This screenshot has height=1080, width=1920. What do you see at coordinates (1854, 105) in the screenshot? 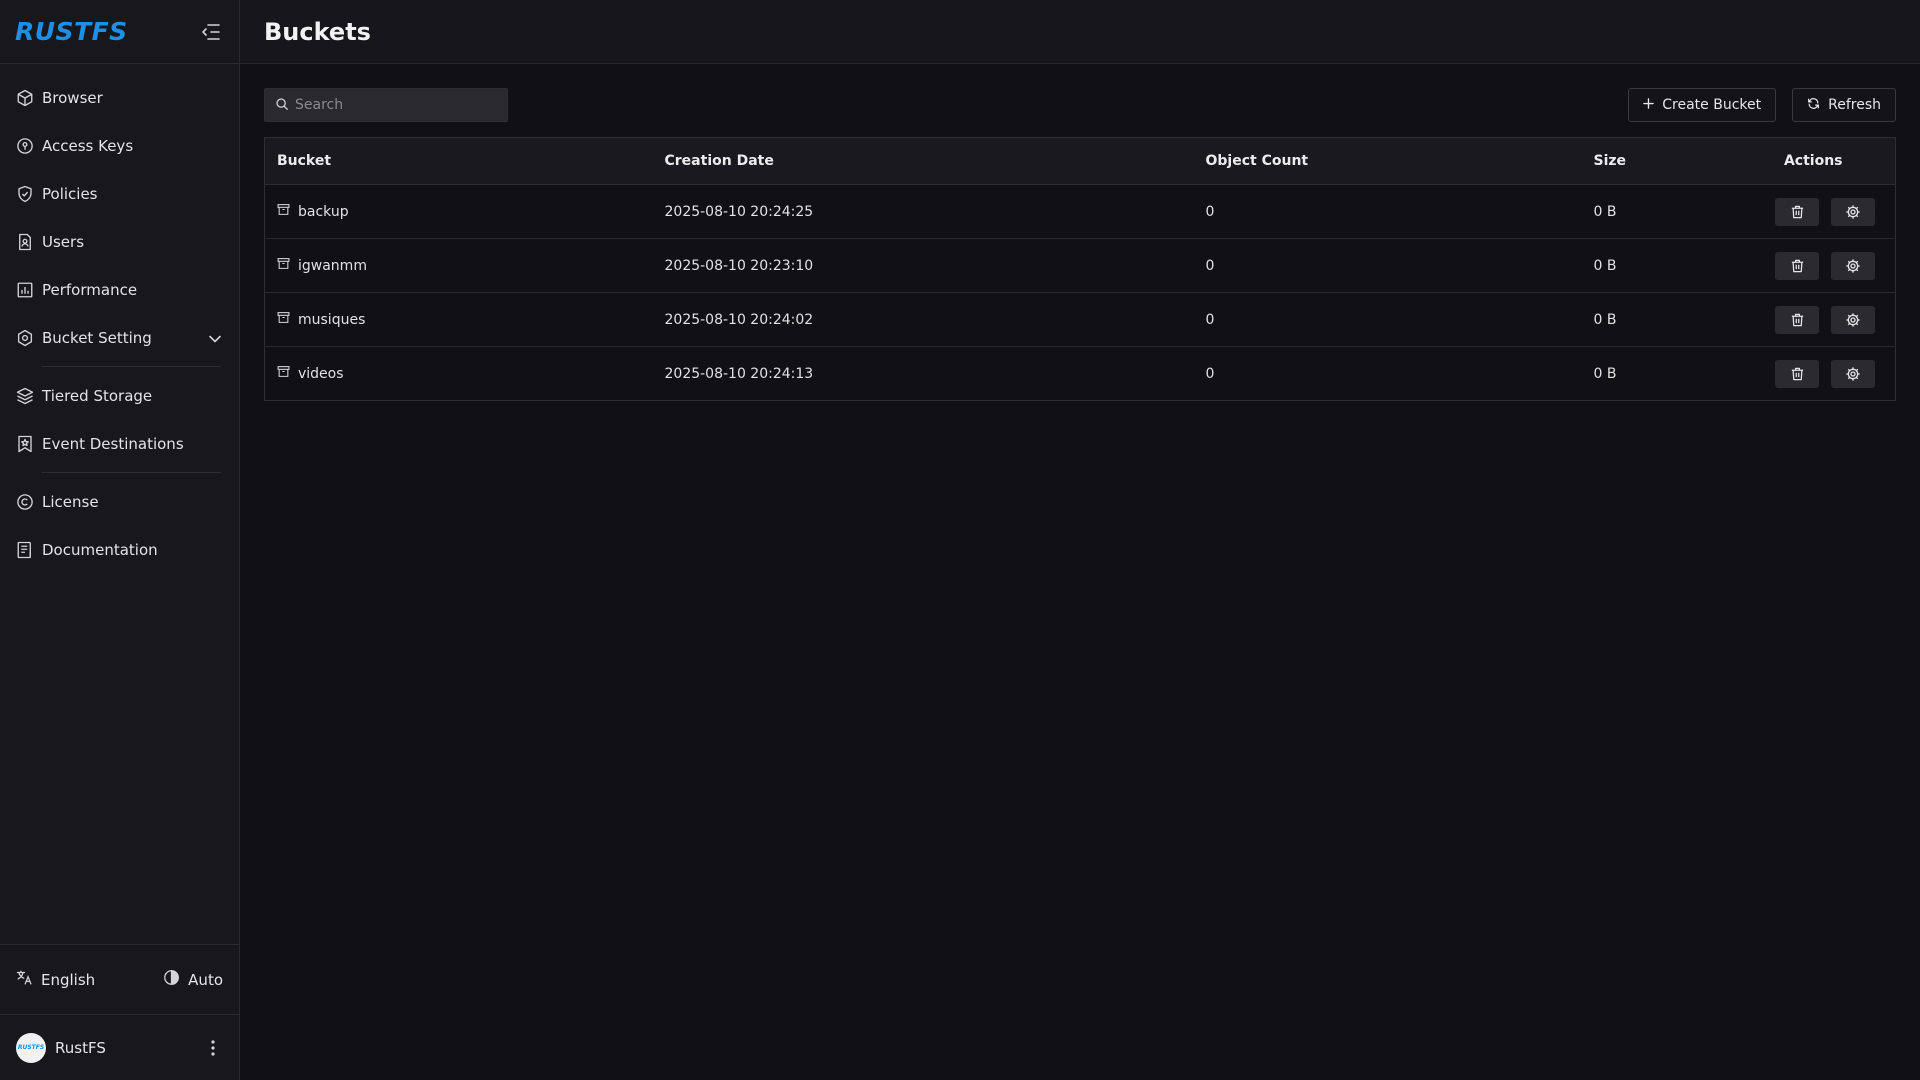
I see `refresh-label: Refresh` at bounding box center [1854, 105].